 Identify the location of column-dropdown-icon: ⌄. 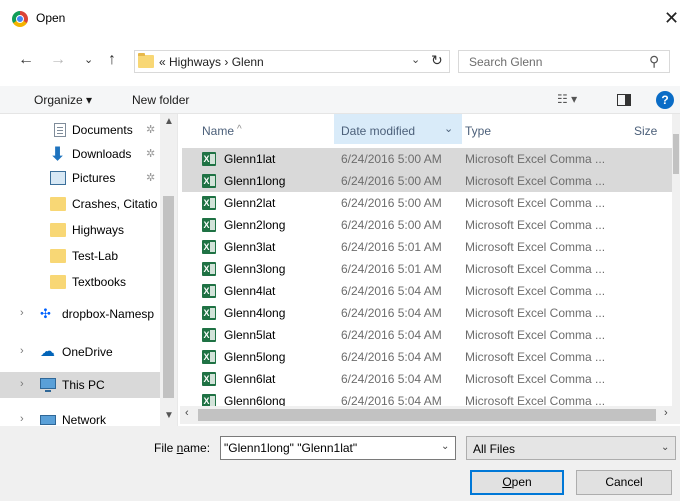
(448, 128).